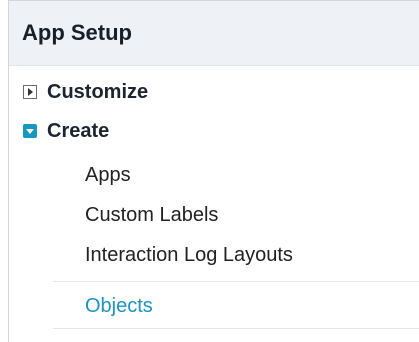  I want to click on collapse-toggle-icon, so click(30, 131).